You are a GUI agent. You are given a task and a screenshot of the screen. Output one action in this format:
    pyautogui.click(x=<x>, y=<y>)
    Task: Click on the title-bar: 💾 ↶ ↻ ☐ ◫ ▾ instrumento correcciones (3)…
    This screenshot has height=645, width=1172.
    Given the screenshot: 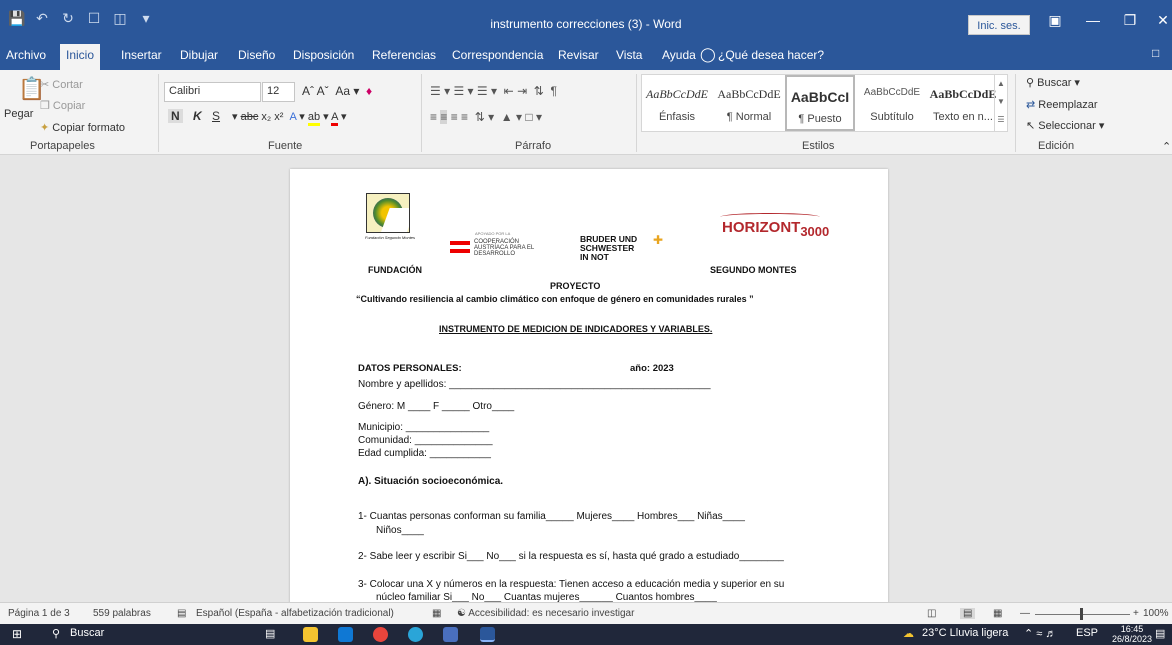 What is the action you would take?
    pyautogui.click(x=586, y=21)
    